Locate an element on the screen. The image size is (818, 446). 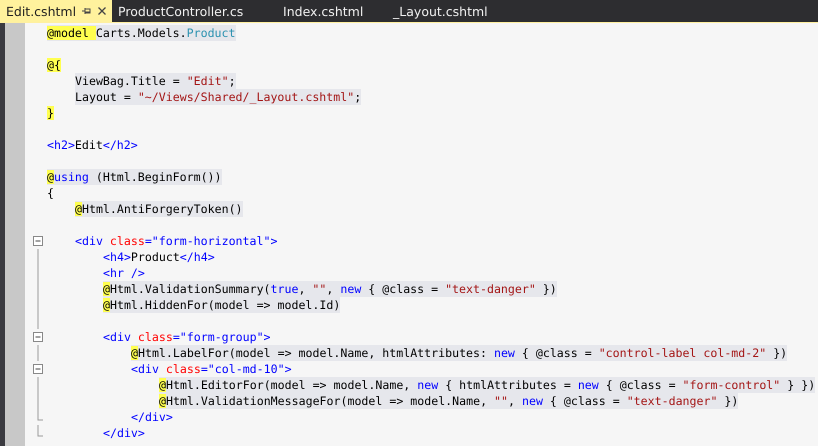
file-tab: Edit.cshtml is located at coordinates (56, 11).